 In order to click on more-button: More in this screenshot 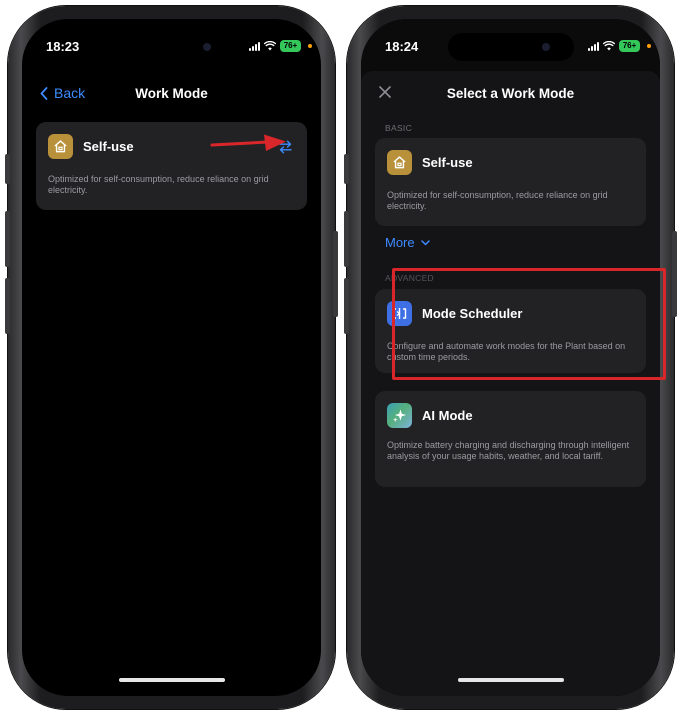, I will do `click(407, 242)`.